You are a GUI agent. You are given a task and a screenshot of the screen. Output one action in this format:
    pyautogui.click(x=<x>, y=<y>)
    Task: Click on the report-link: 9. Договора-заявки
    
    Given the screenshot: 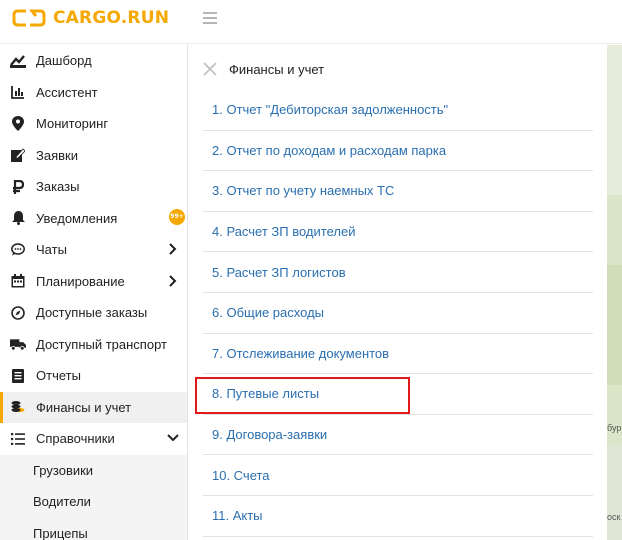 What is the action you would take?
    pyautogui.click(x=398, y=435)
    